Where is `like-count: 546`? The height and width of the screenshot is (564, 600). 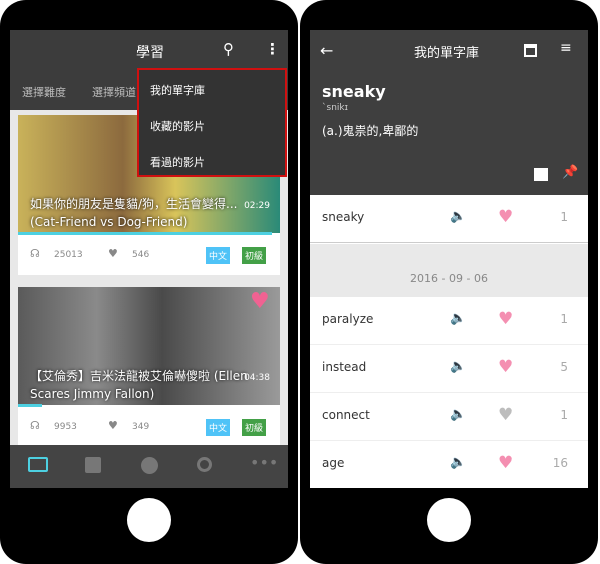
like-count: 546 is located at coordinates (141, 255).